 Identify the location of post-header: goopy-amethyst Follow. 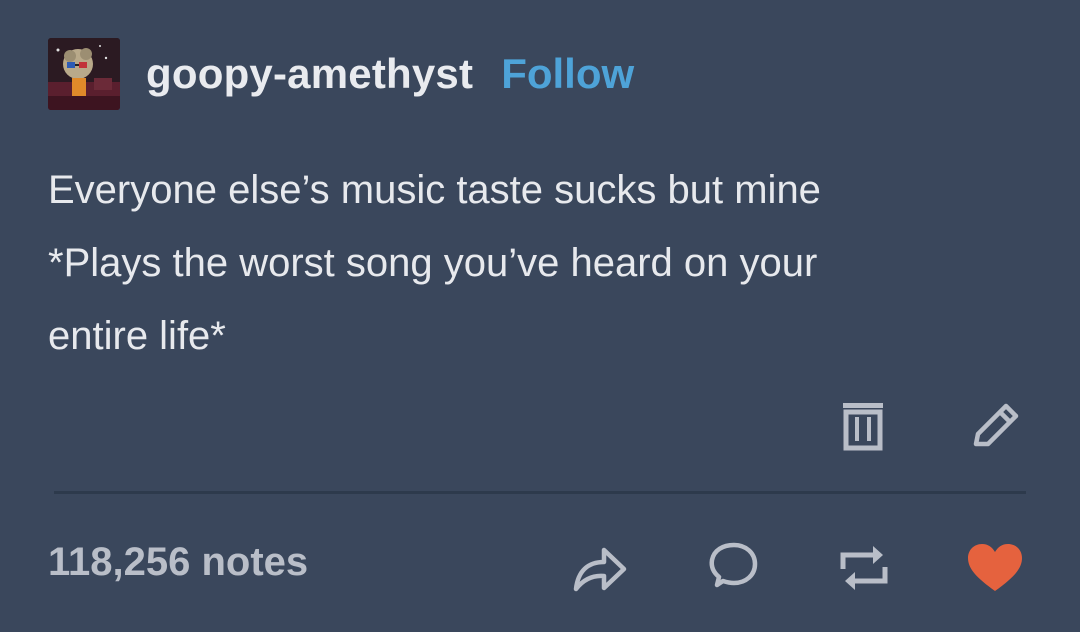
(341, 74).